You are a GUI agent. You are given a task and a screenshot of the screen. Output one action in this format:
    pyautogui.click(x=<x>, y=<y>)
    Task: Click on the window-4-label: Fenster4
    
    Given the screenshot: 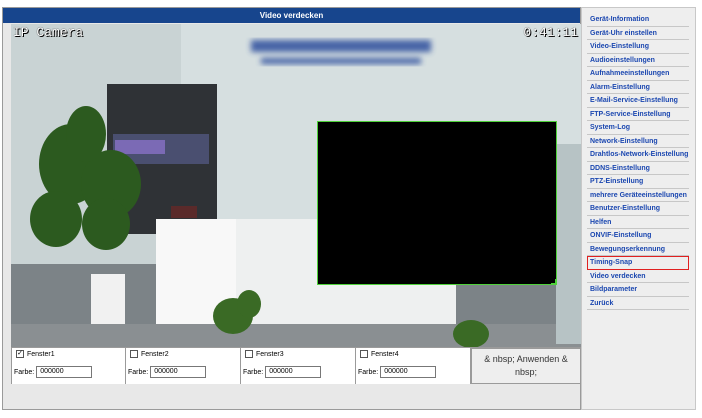 What is the action you would take?
    pyautogui.click(x=385, y=354)
    